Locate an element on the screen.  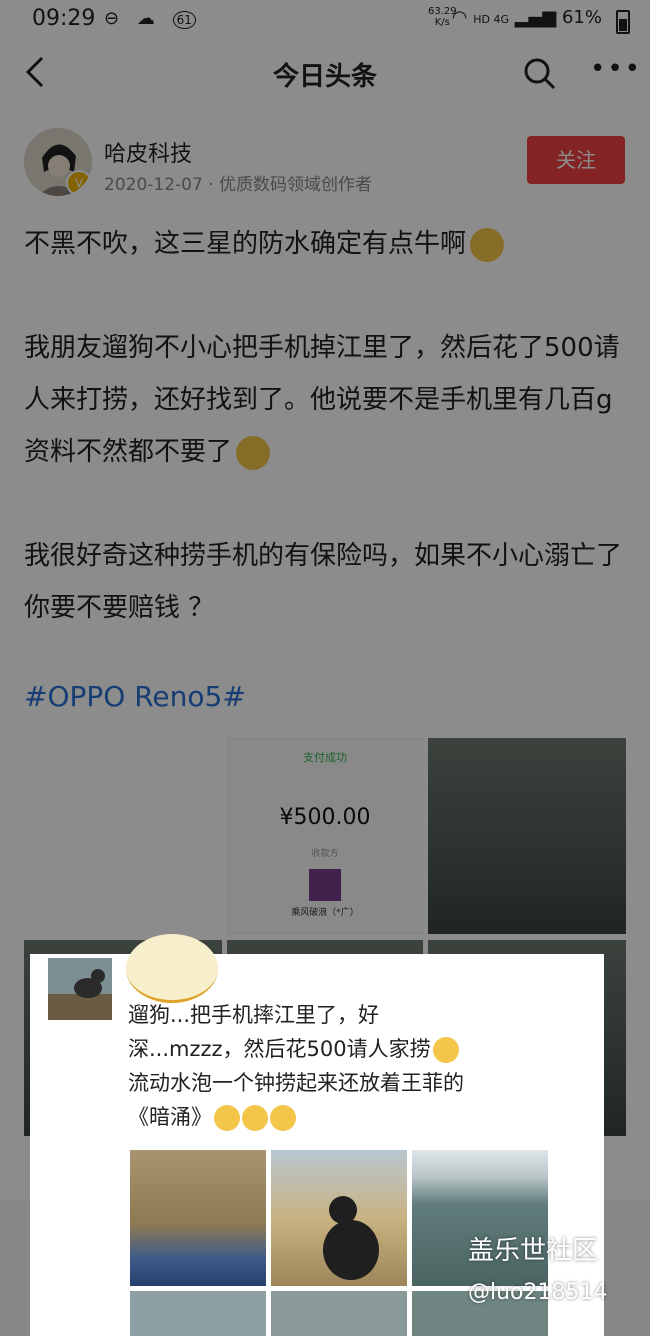
watermark-handle: @luo218514 is located at coordinates (538, 1292).